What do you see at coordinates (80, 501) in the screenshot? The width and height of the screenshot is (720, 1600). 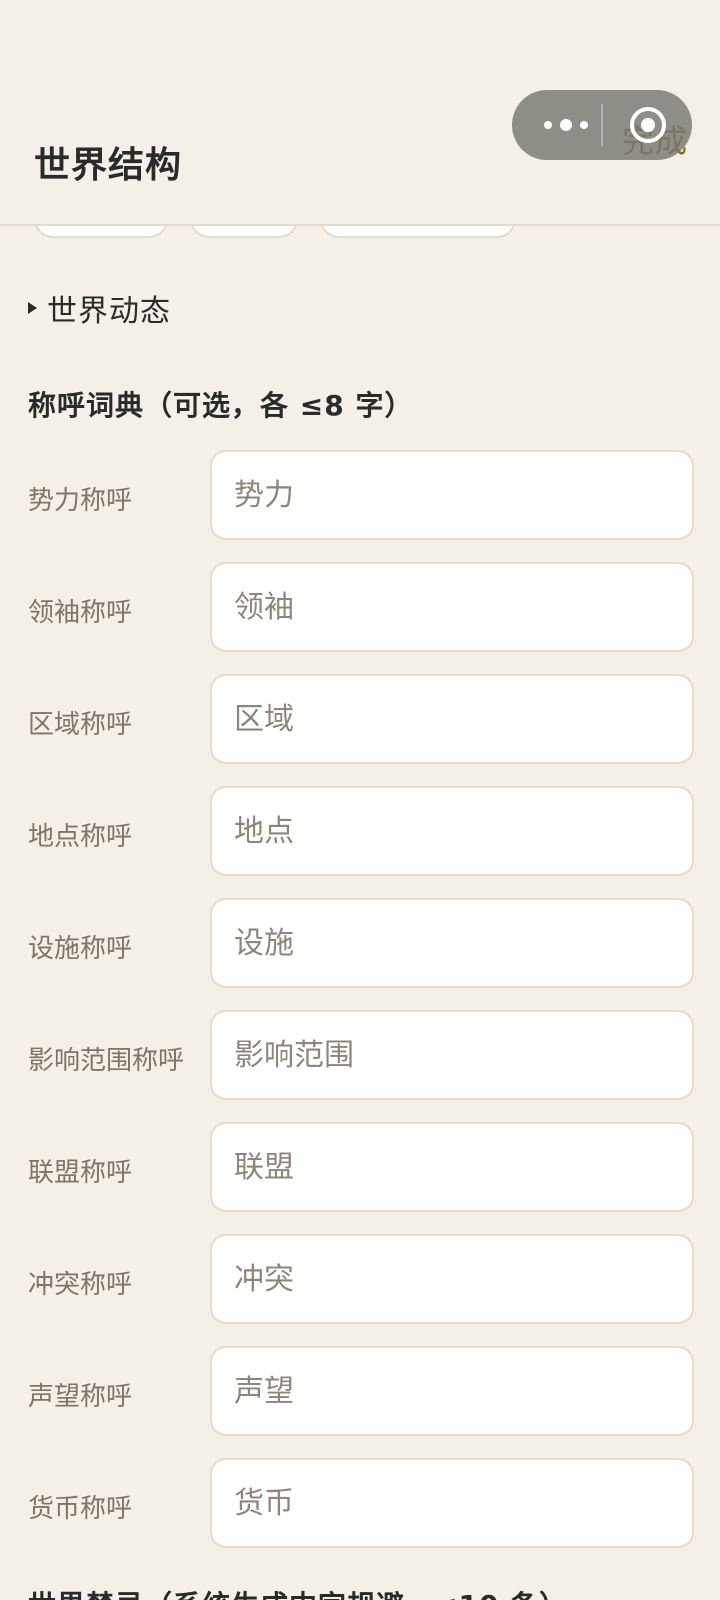 I see `field-label: 势力称呼` at bounding box center [80, 501].